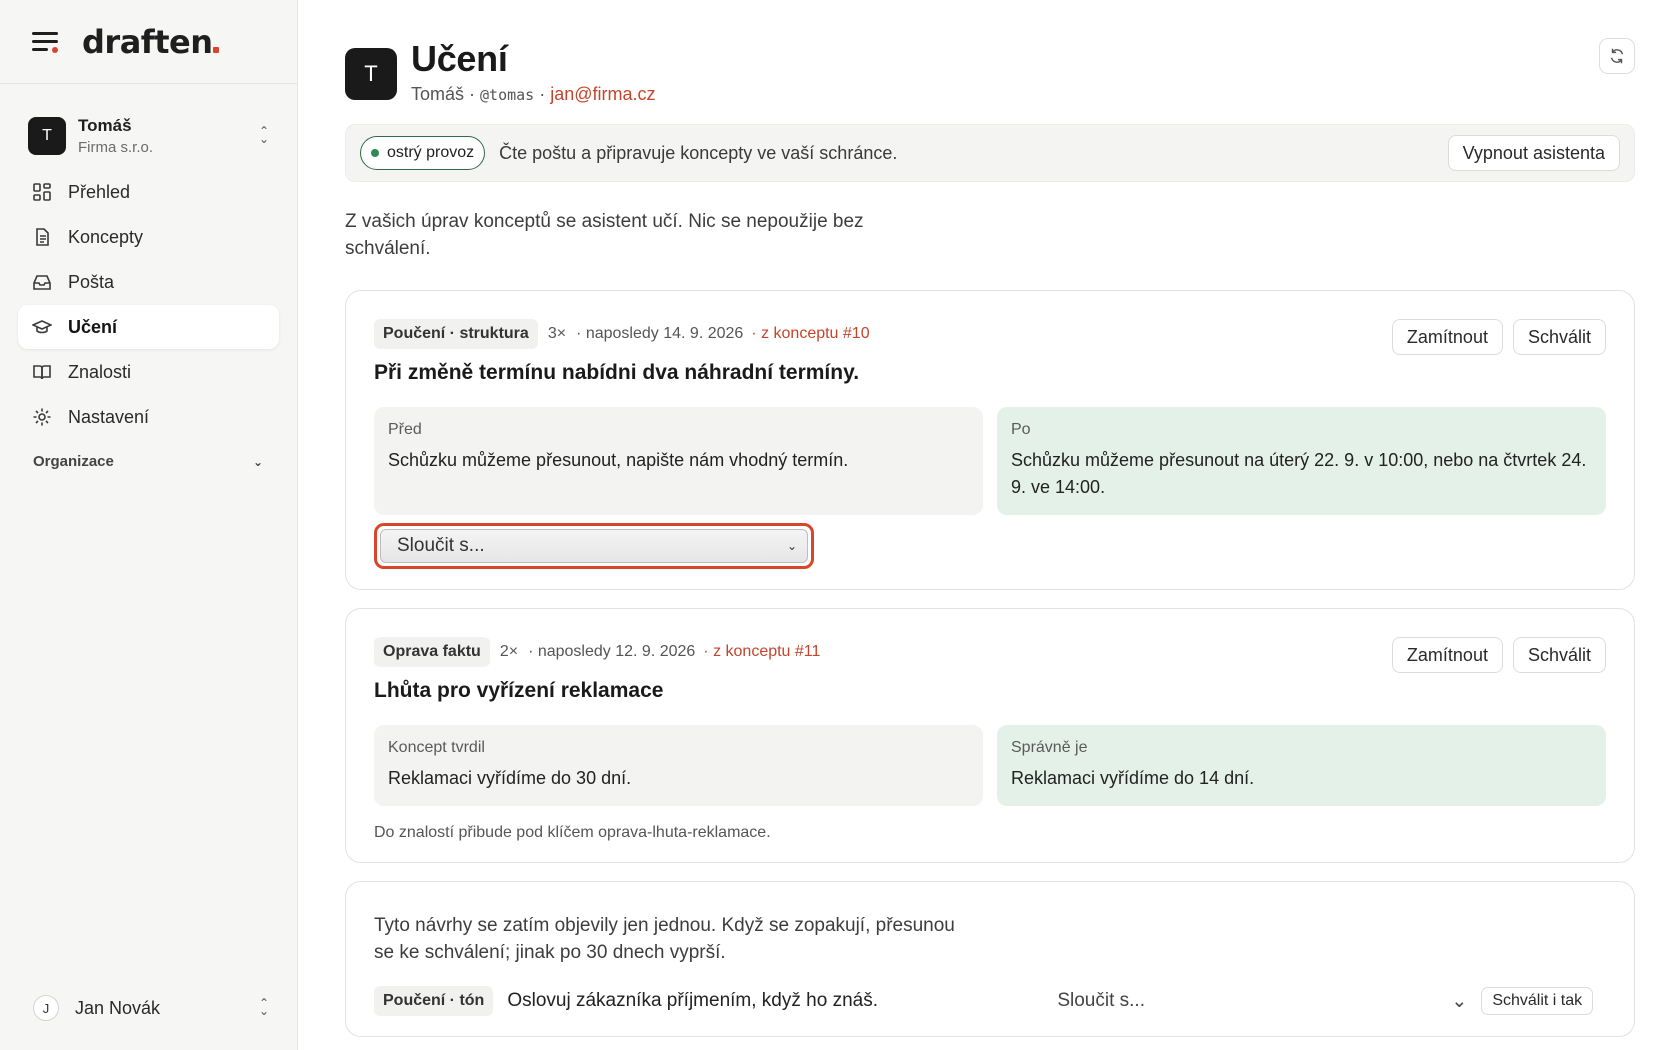  I want to click on book-icon, so click(42, 372).